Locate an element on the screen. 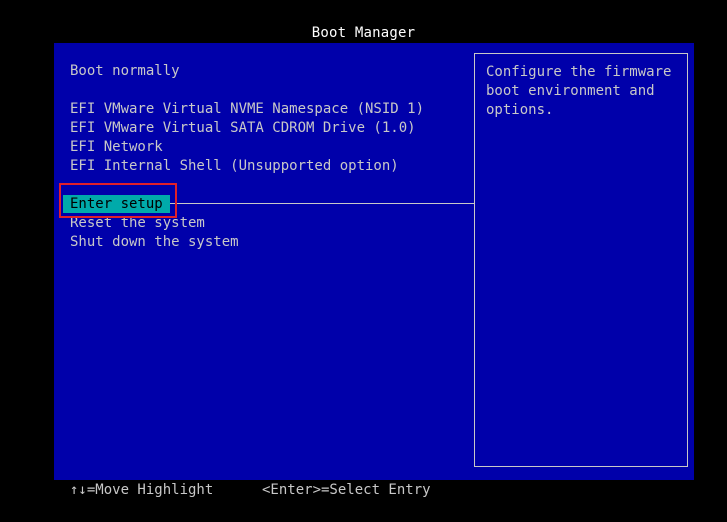 This screenshot has width=727, height=522. menu-item-boot-normally: Boot normally is located at coordinates (125, 71).